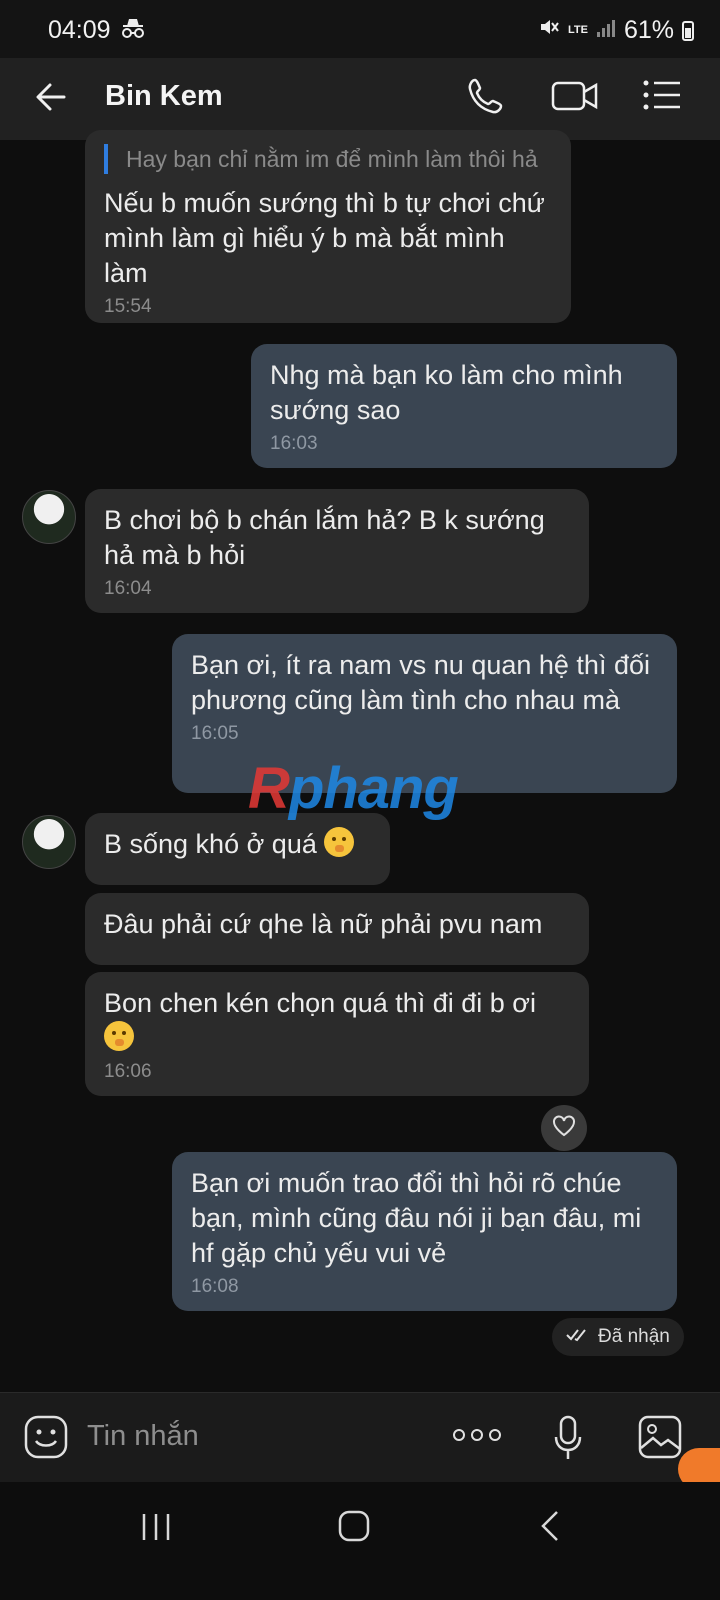 The height and width of the screenshot is (1600, 720). I want to click on incognito-icon, so click(133, 31).